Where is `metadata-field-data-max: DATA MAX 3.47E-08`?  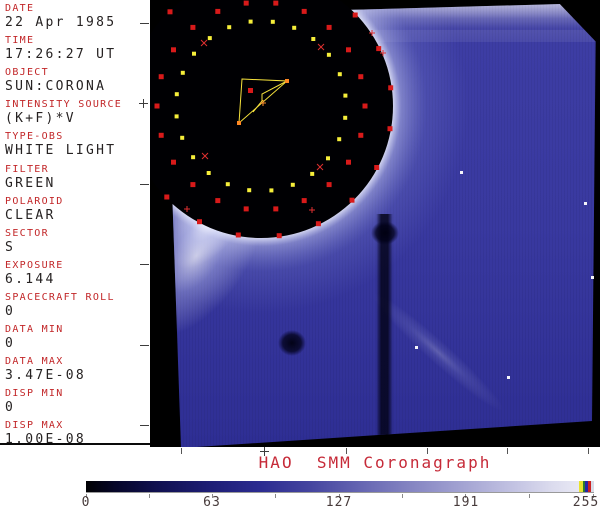
metadata-field-data-max: DATA MAX 3.47E-08 is located at coordinates (77, 369).